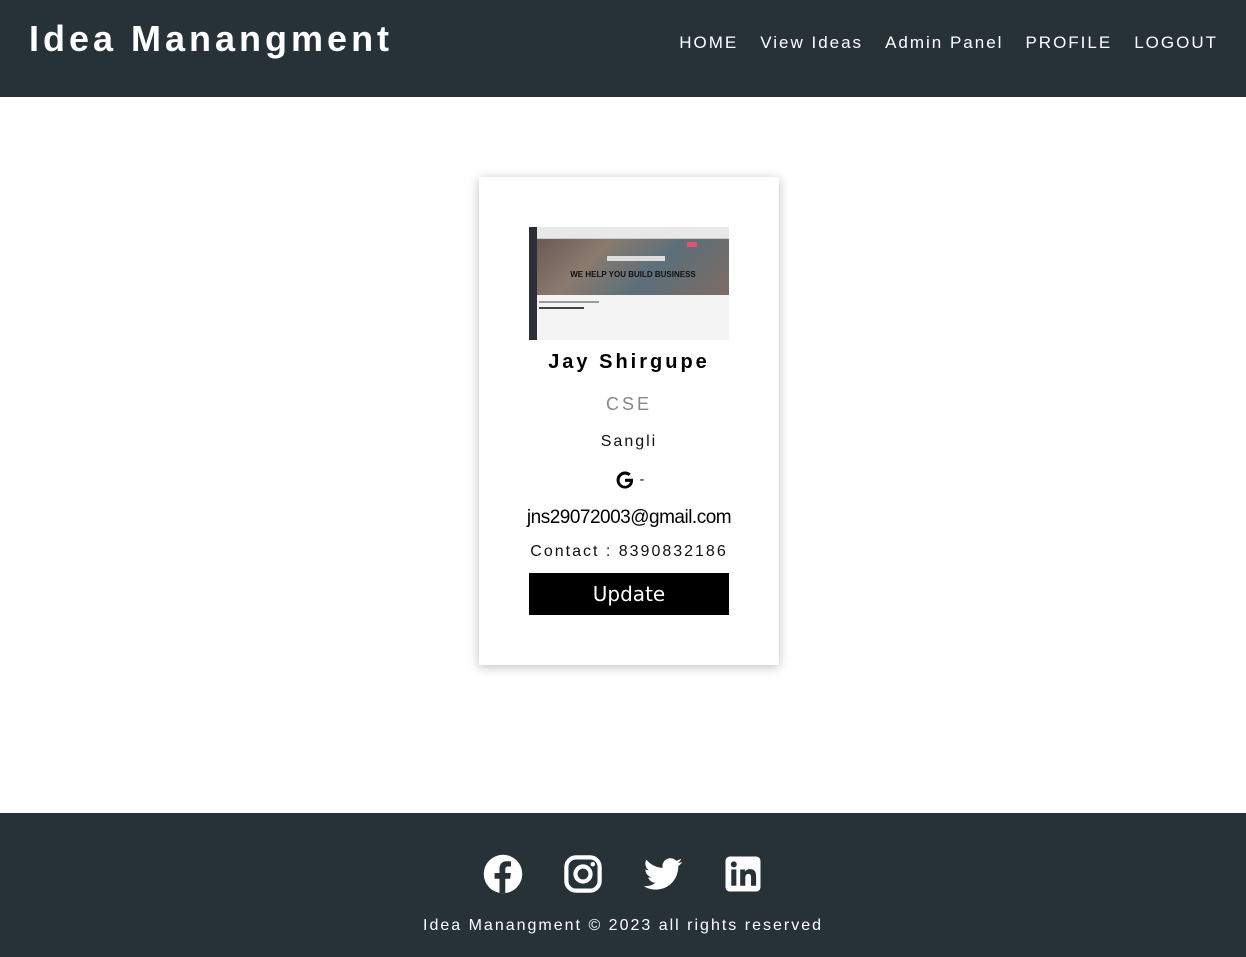 The image size is (1246, 957). I want to click on image-hero-text: WE HELP YOU BUILD BUSINESS, so click(633, 274).